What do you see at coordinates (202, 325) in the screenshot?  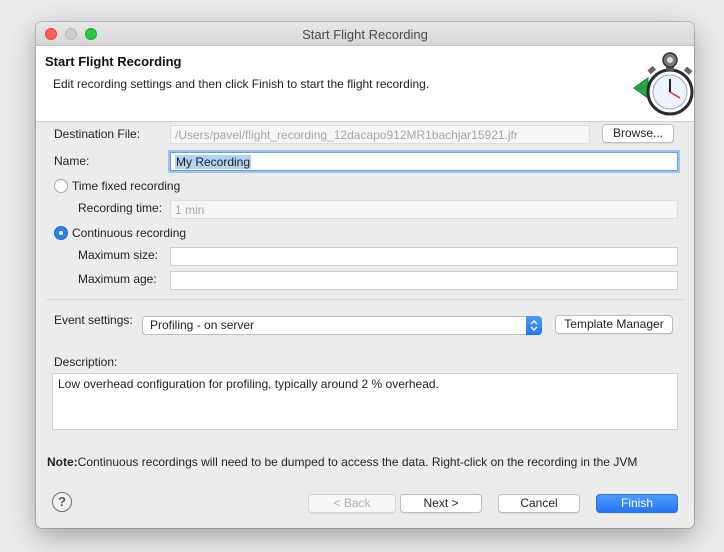 I see `event-settings-value: Profiling - on server` at bounding box center [202, 325].